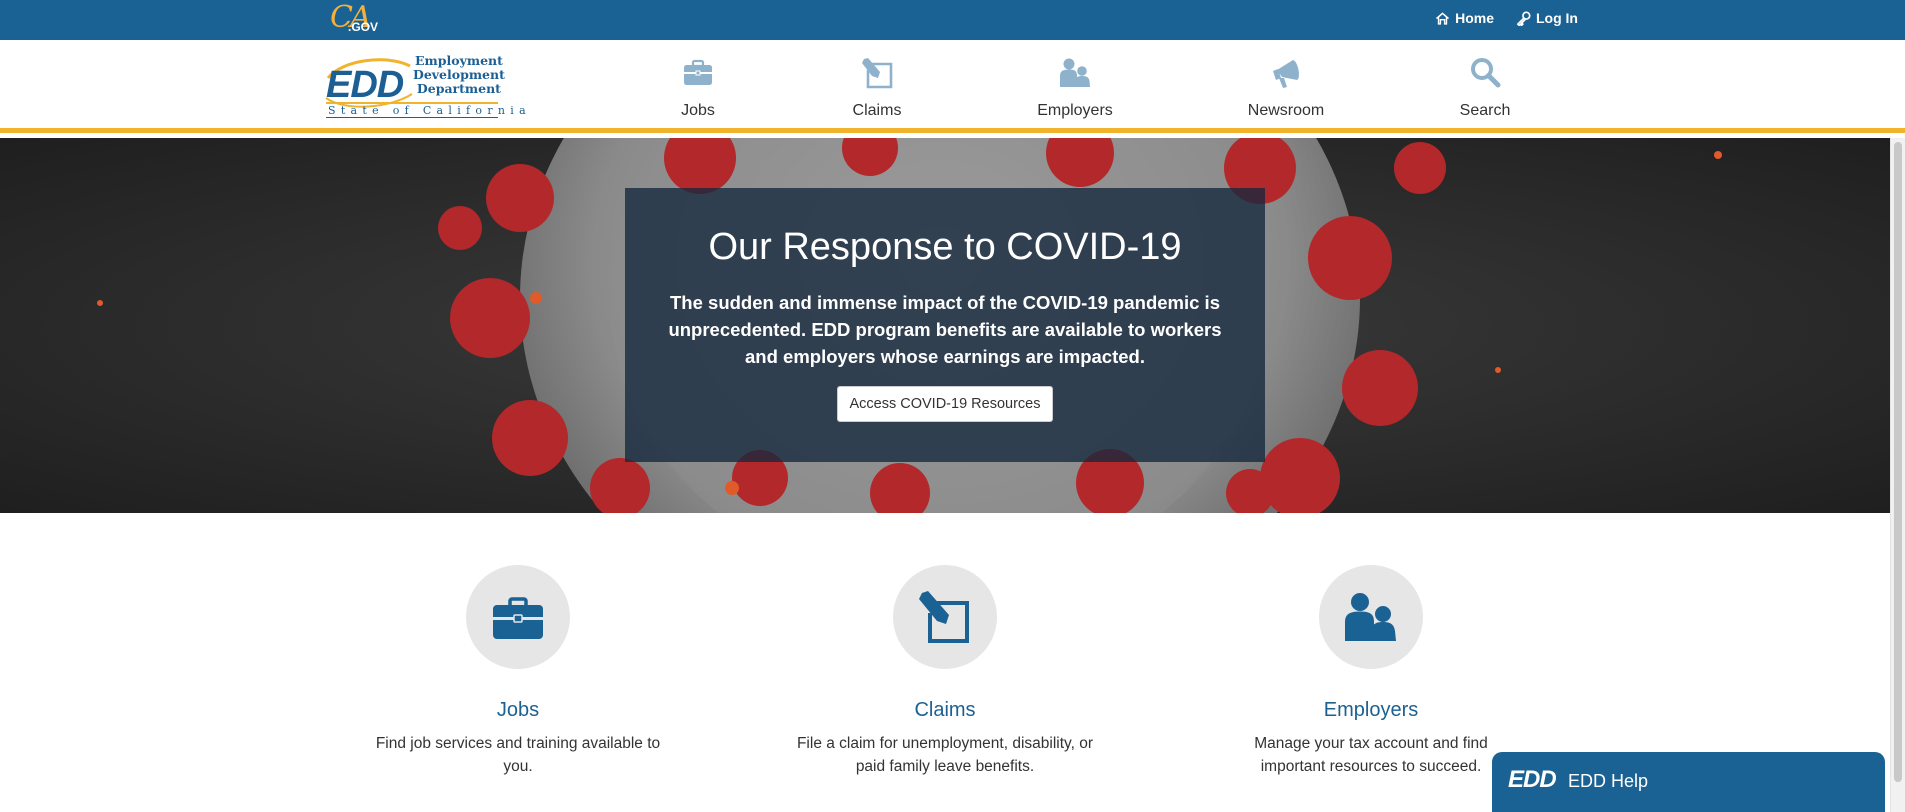 This screenshot has height=812, width=1905. I want to click on utility-bar: CA .GOV Home Log In, so click(952, 20).